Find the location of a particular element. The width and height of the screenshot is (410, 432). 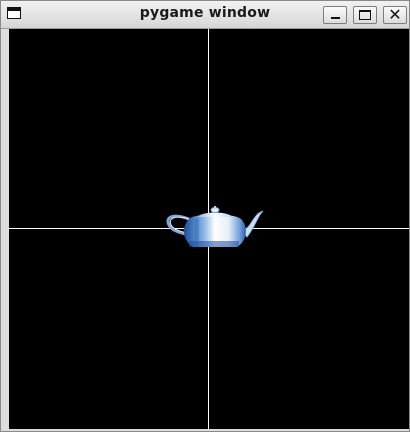

title-bar: pygame window ✕ is located at coordinates (205, 15).